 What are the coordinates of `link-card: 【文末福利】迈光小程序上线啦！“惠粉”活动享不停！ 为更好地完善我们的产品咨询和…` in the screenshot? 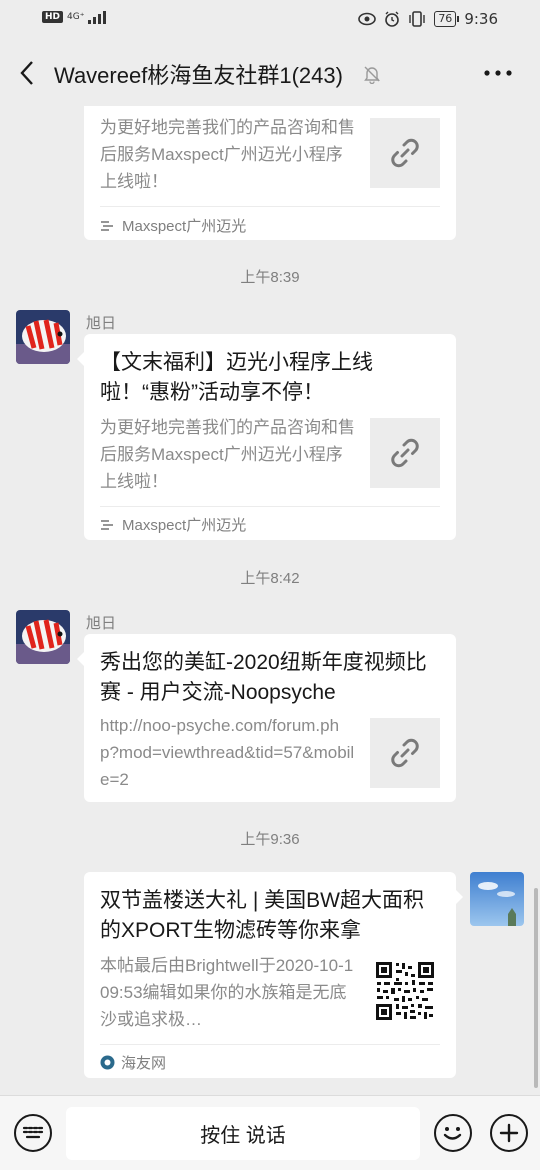 It's located at (266, 437).